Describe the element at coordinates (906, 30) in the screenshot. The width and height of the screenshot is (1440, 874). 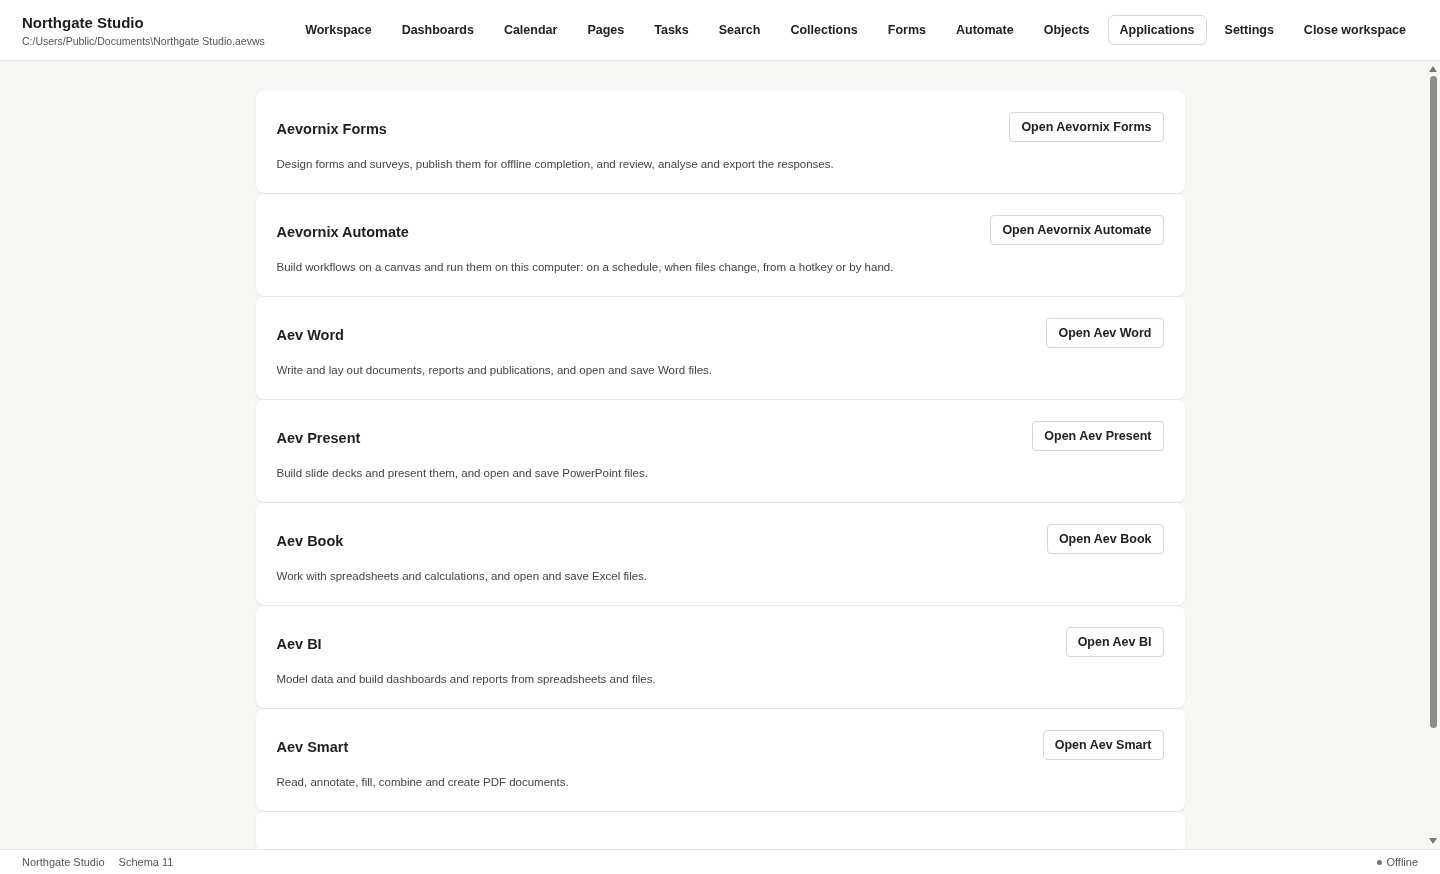
I see `nav-tab: Forms` at that location.